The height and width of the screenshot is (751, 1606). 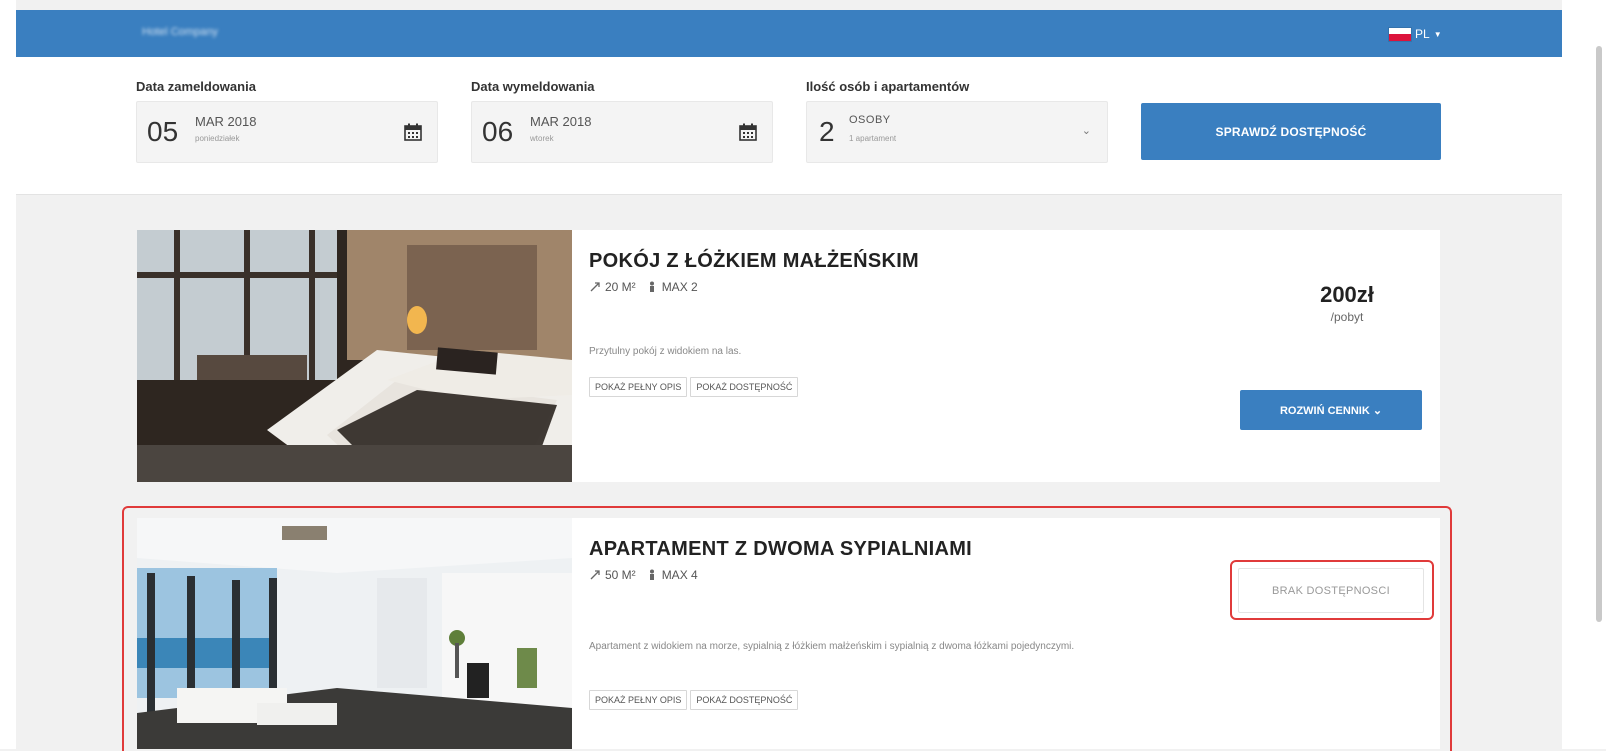 What do you see at coordinates (789, 33) in the screenshot?
I see `top-bar: Hotel Company PL ▼` at bounding box center [789, 33].